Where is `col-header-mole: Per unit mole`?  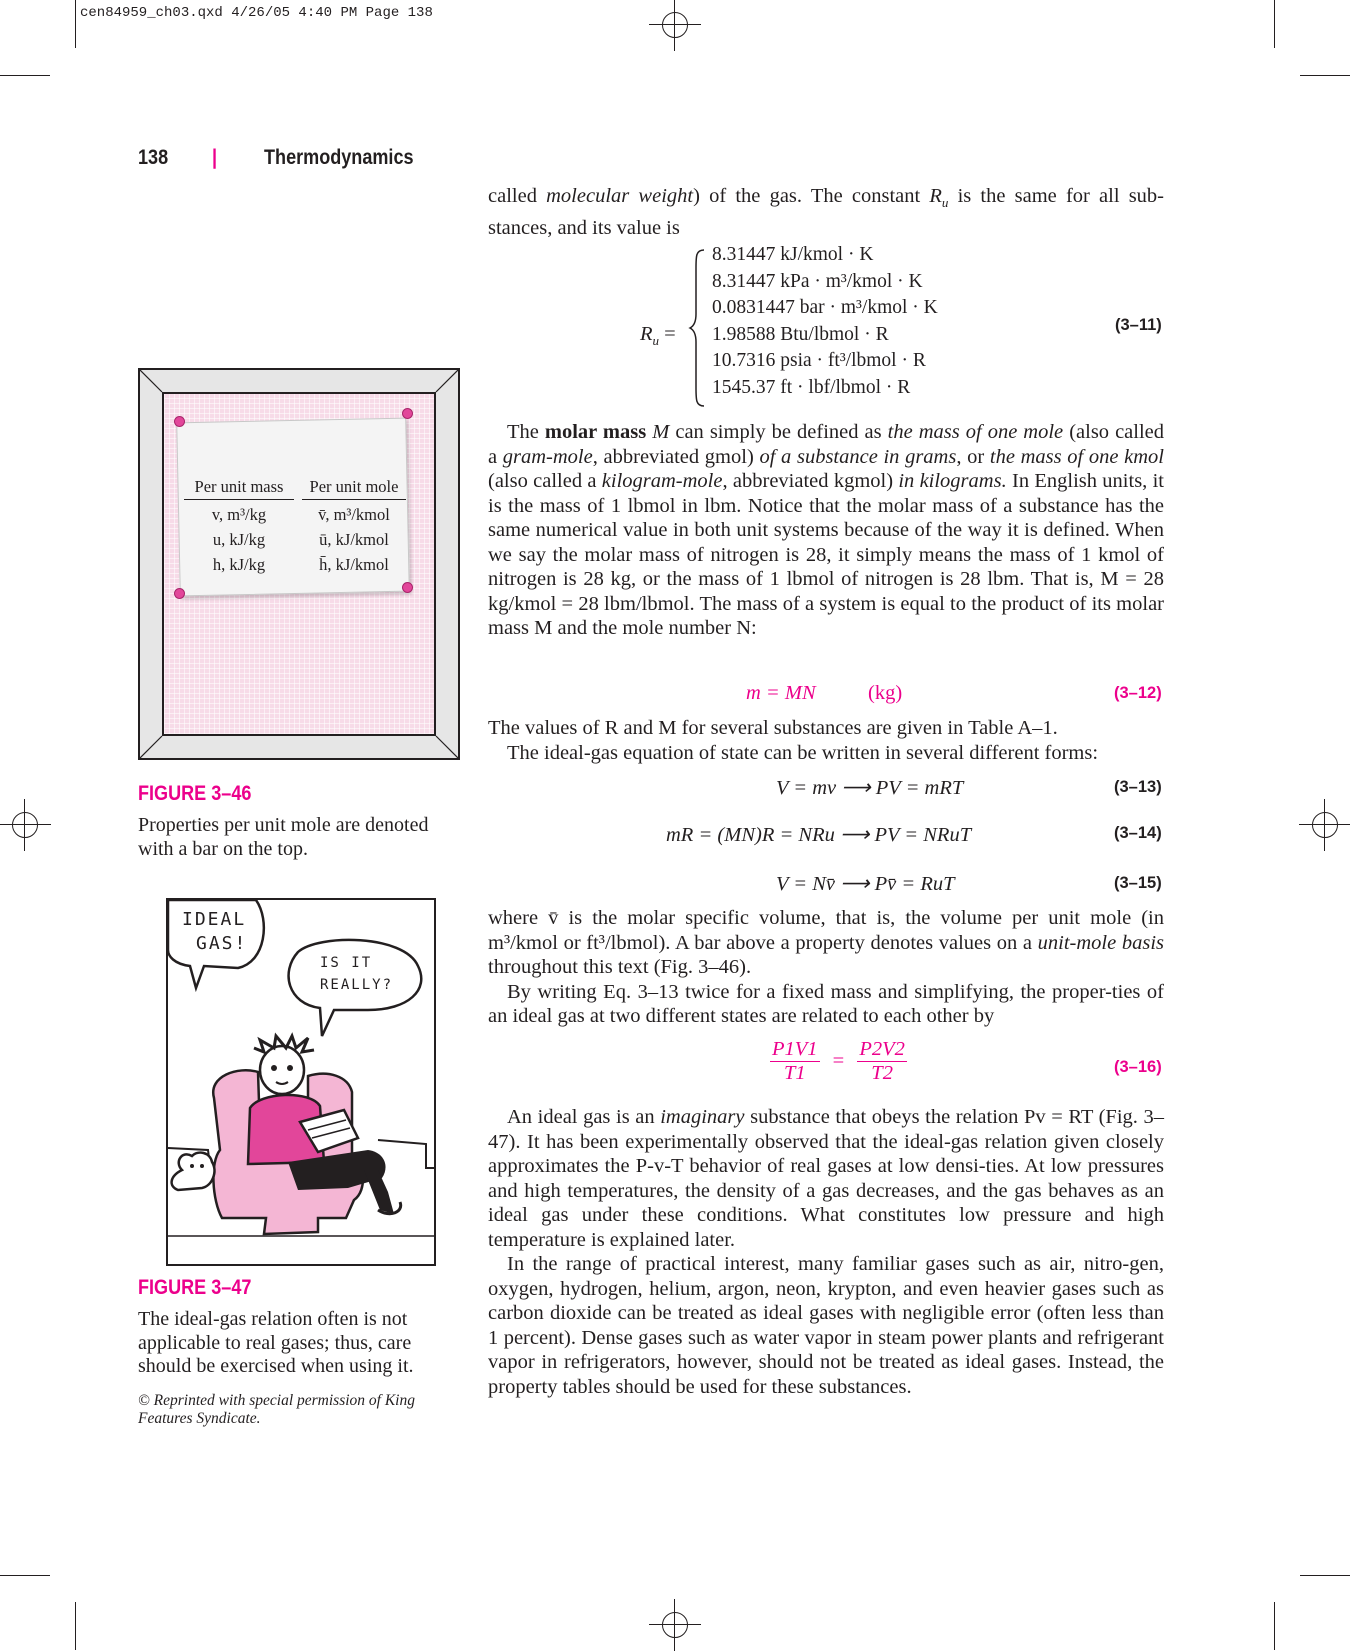
col-header-mole: Per unit mole is located at coordinates (354, 487).